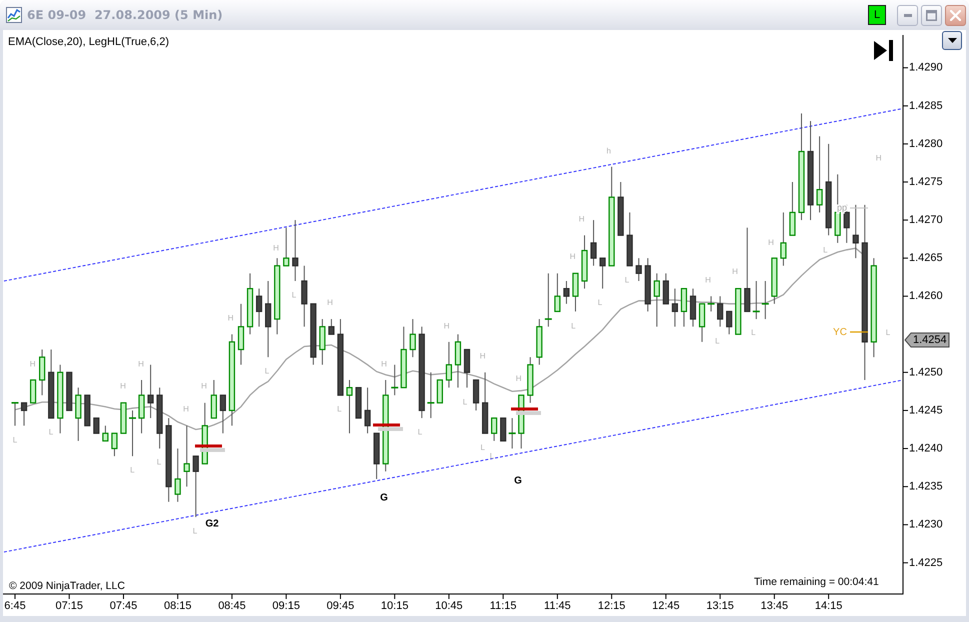 The image size is (969, 622). What do you see at coordinates (883, 50) in the screenshot?
I see `skip-to-end-icon` at bounding box center [883, 50].